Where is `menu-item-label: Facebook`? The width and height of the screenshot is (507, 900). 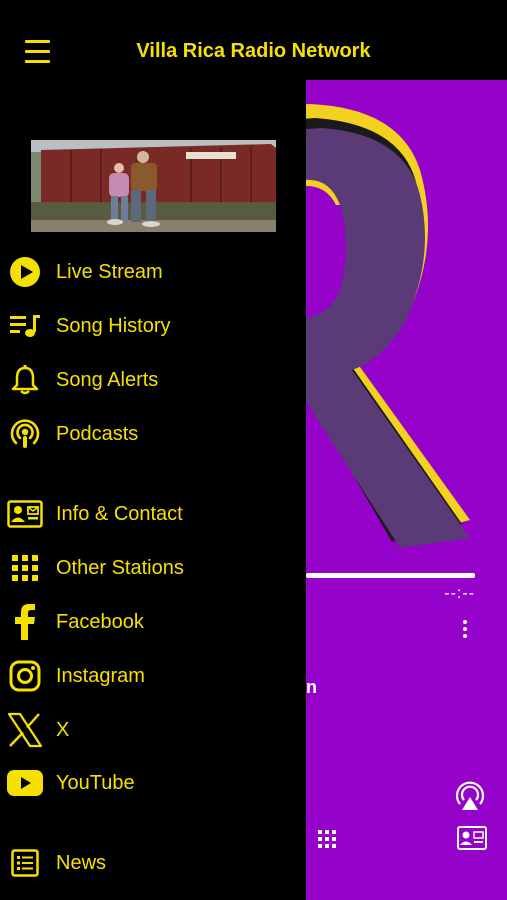 menu-item-label: Facebook is located at coordinates (100, 621).